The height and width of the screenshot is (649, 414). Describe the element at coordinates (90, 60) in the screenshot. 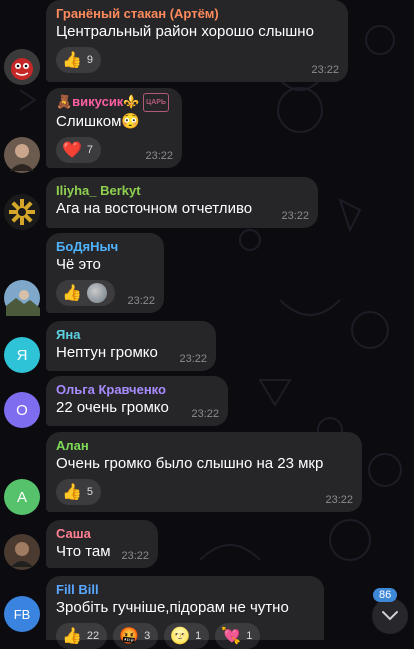

I see `reaction-count: 9` at that location.